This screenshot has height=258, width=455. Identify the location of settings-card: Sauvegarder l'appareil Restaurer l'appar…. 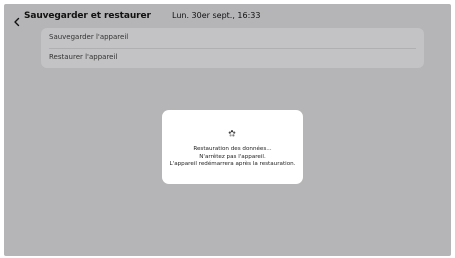
(232, 48).